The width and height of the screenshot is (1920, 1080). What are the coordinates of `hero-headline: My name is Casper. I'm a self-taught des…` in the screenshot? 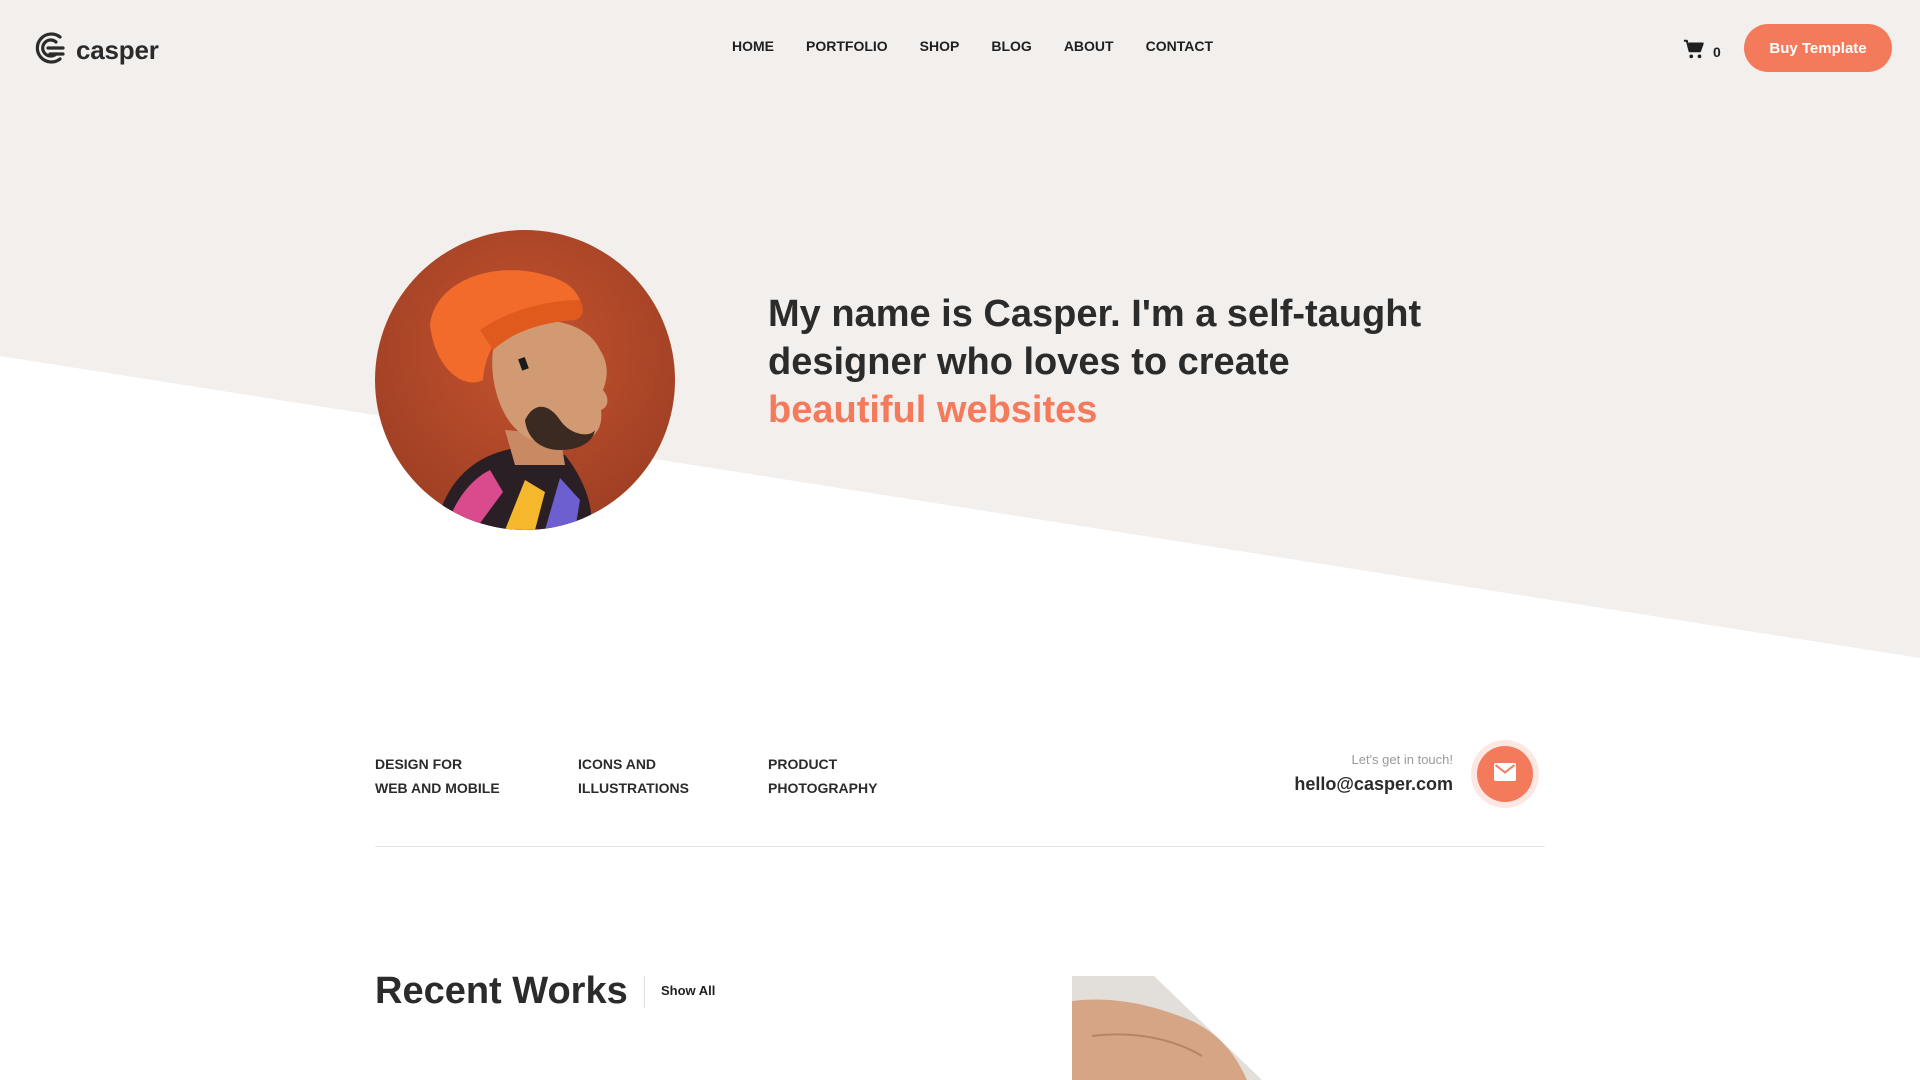 It's located at (1128, 362).